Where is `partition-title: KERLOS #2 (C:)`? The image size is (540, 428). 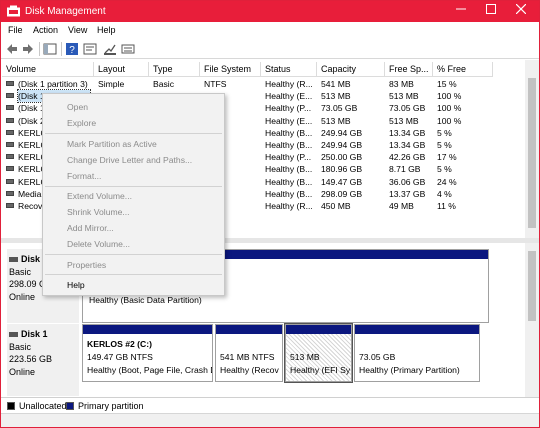 partition-title: KERLOS #2 (C:) is located at coordinates (119, 344).